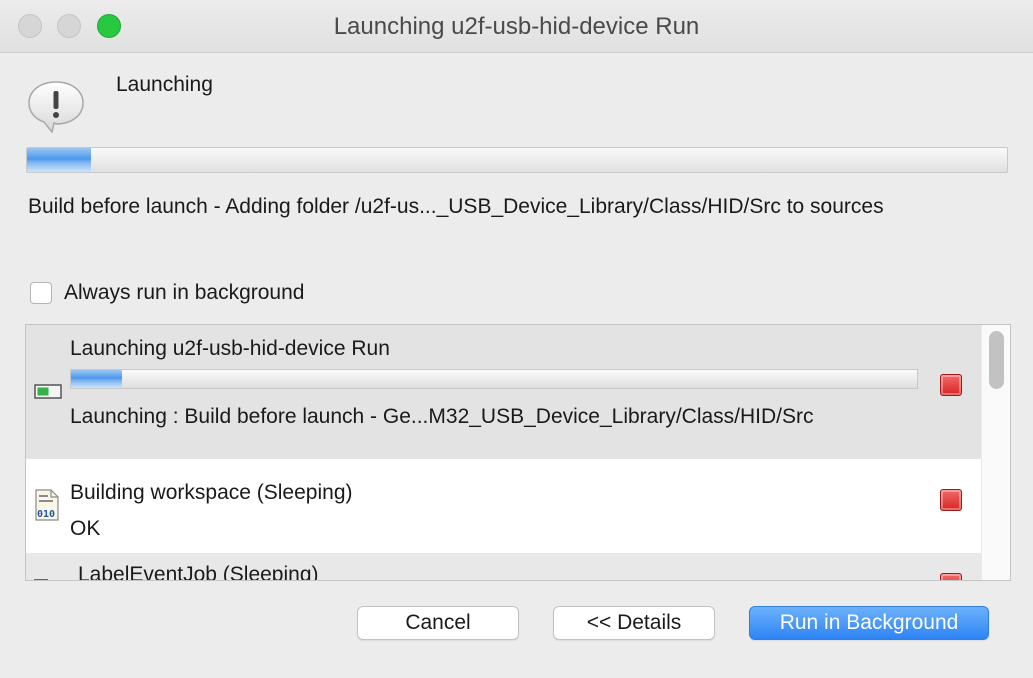  Describe the element at coordinates (48, 391) in the screenshot. I see `progress-bar-icon` at that location.